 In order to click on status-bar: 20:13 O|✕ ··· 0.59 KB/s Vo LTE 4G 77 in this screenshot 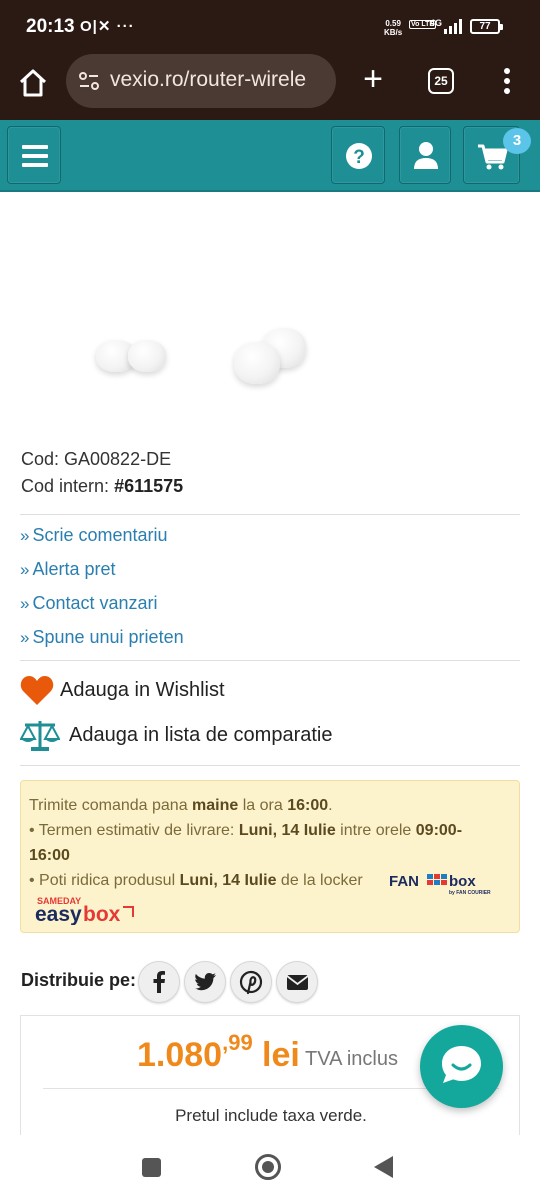, I will do `click(270, 27)`.